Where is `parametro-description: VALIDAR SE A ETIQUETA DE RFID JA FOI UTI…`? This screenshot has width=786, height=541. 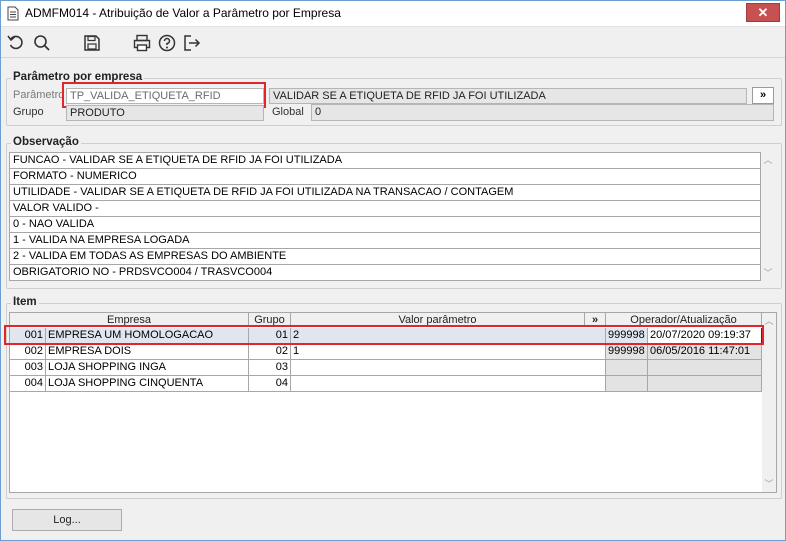 parametro-description: VALIDAR SE A ETIQUETA DE RFID JA FOI UTI… is located at coordinates (508, 96).